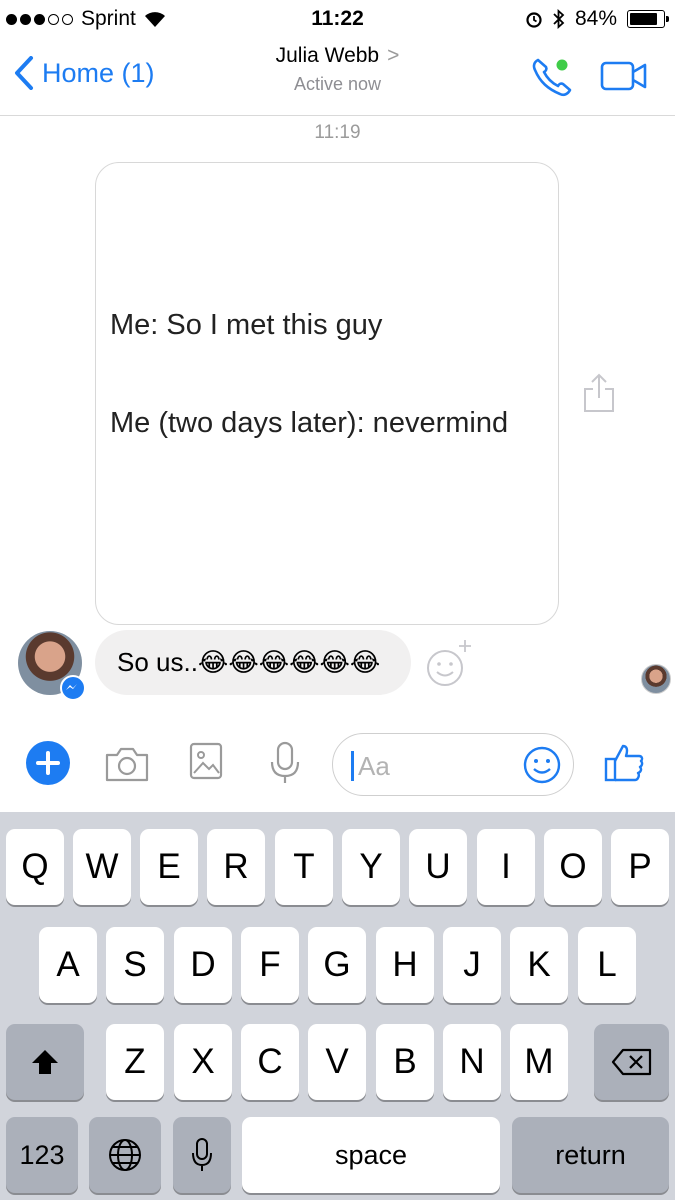 The image size is (675, 1200). What do you see at coordinates (309, 423) in the screenshot?
I see `image-text-line-2: Me (two days later): nevermind` at bounding box center [309, 423].